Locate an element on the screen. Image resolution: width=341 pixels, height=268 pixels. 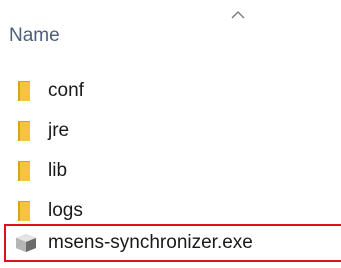
file-row-conf: conf is located at coordinates (48, 91).